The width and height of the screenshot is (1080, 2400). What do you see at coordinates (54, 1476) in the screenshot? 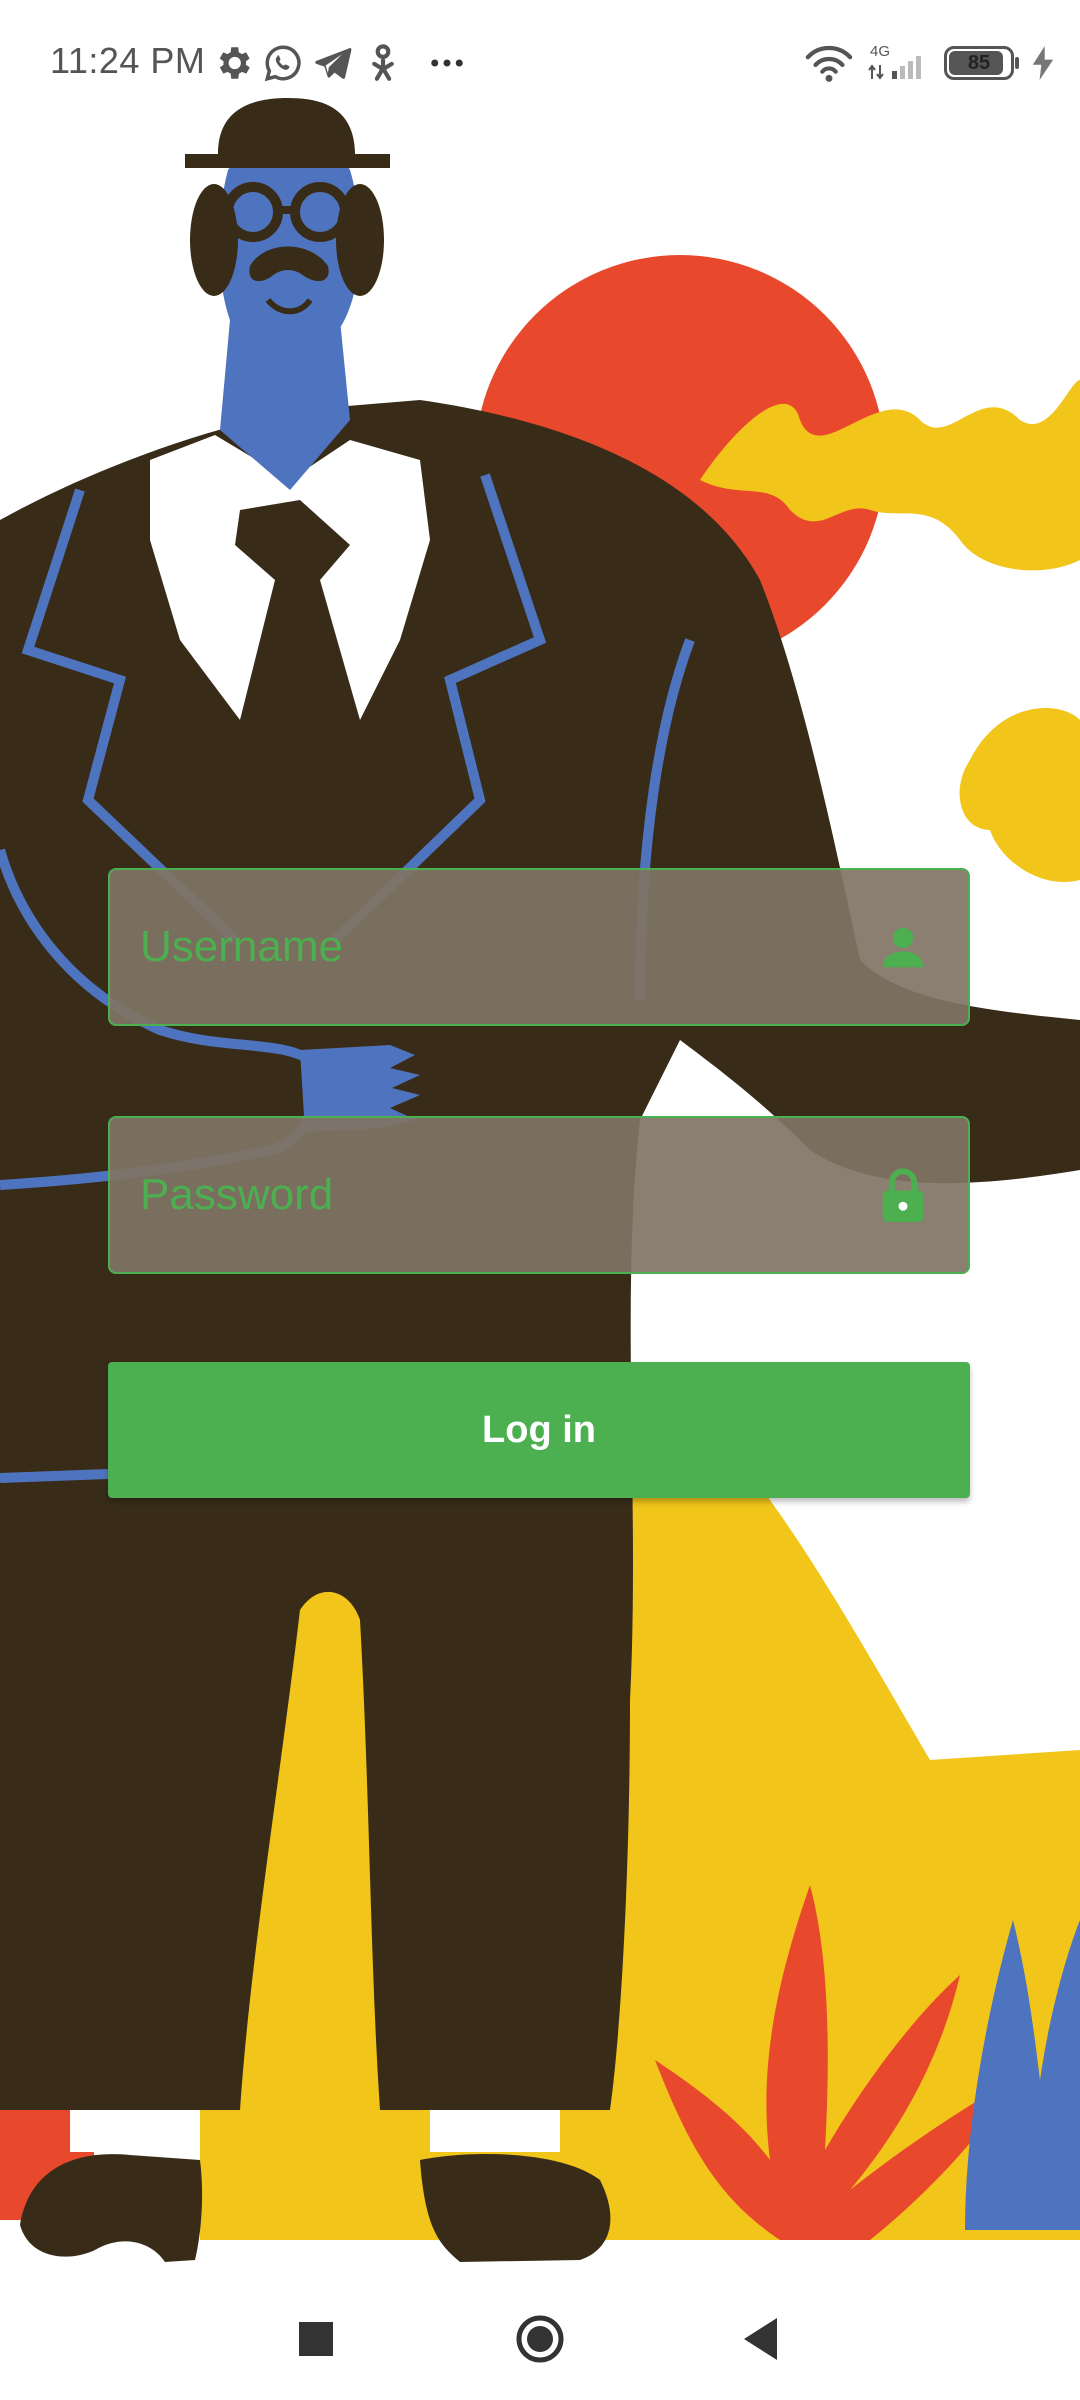
I see `belt-line` at bounding box center [54, 1476].